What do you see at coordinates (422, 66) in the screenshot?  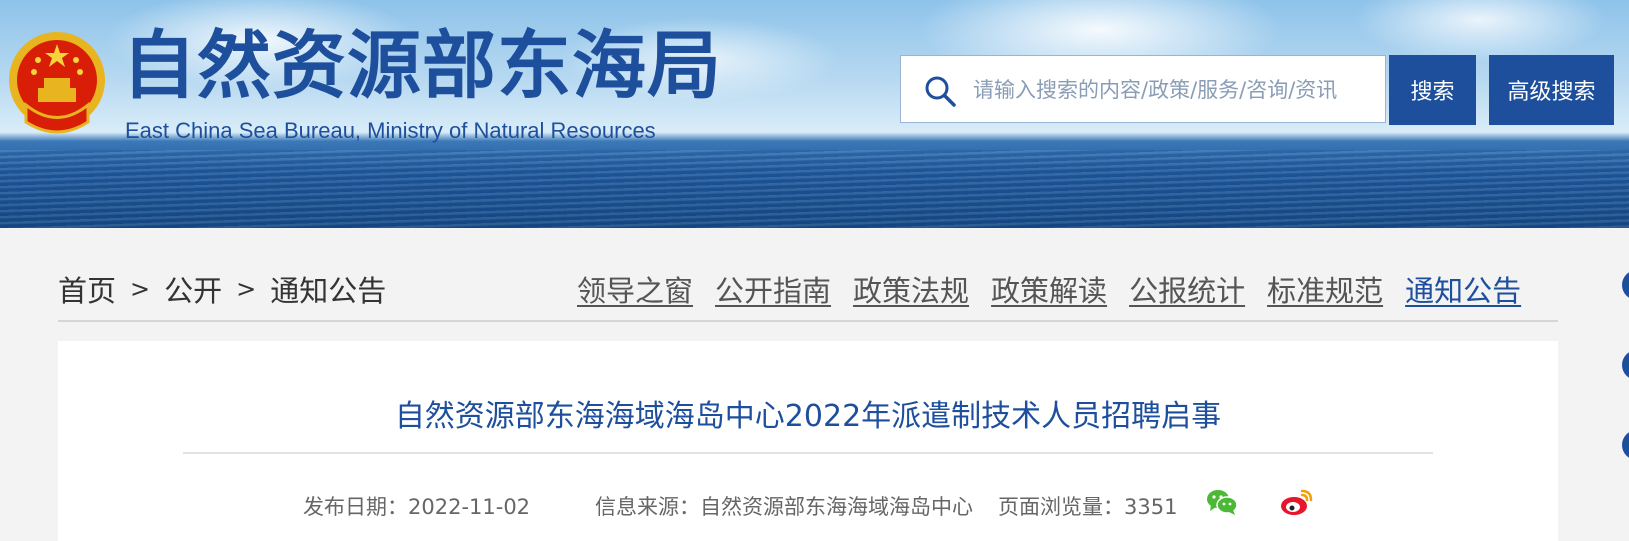 I see `site-title: 自然资源部东海局` at bounding box center [422, 66].